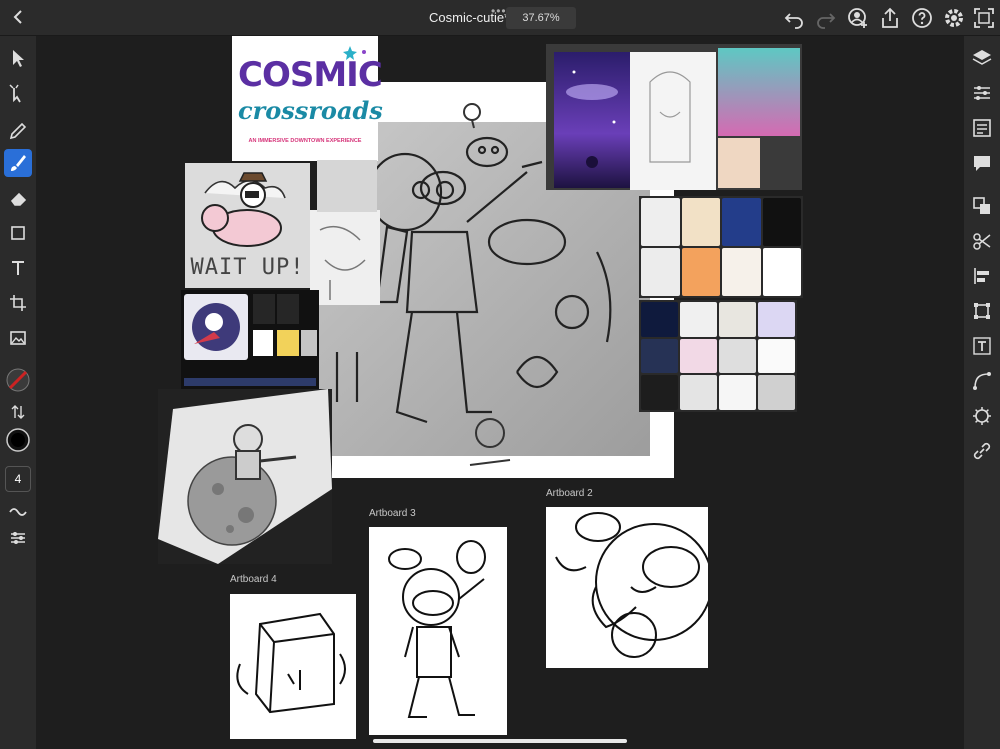 The width and height of the screenshot is (1000, 749). What do you see at coordinates (890, 18) in the screenshot?
I see `share-icon` at bounding box center [890, 18].